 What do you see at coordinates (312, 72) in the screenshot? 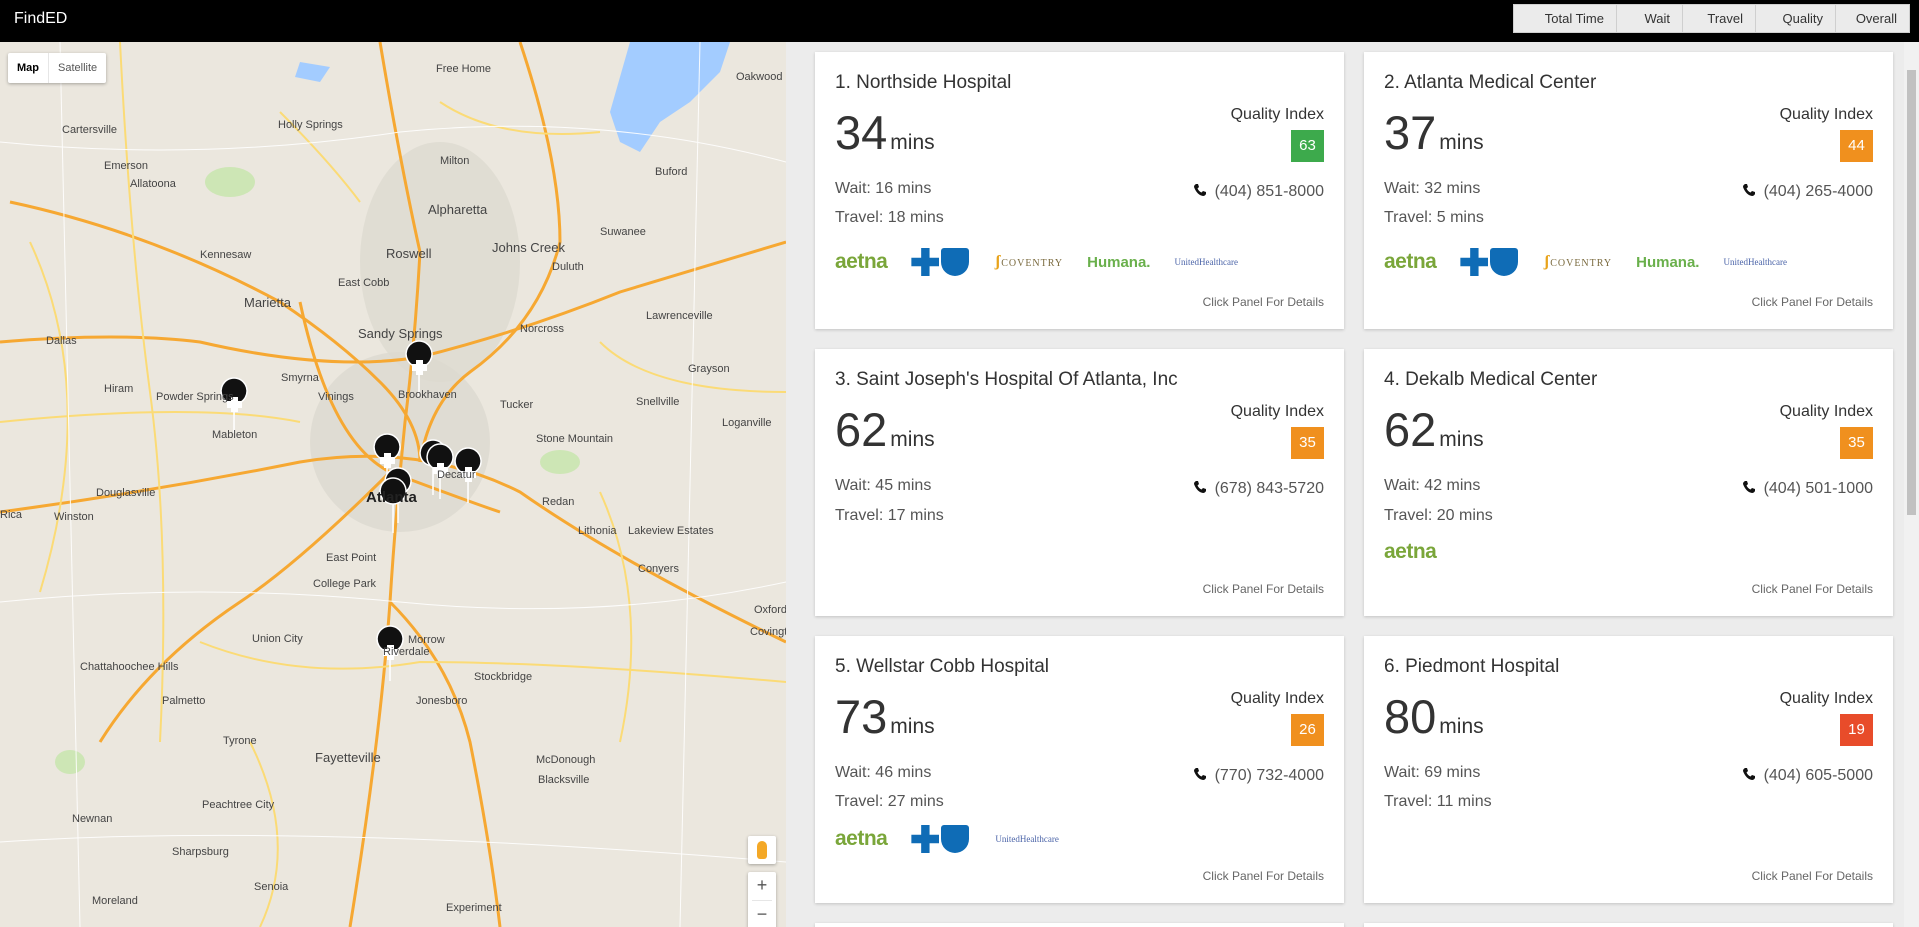
I see `lake-allatoona` at bounding box center [312, 72].